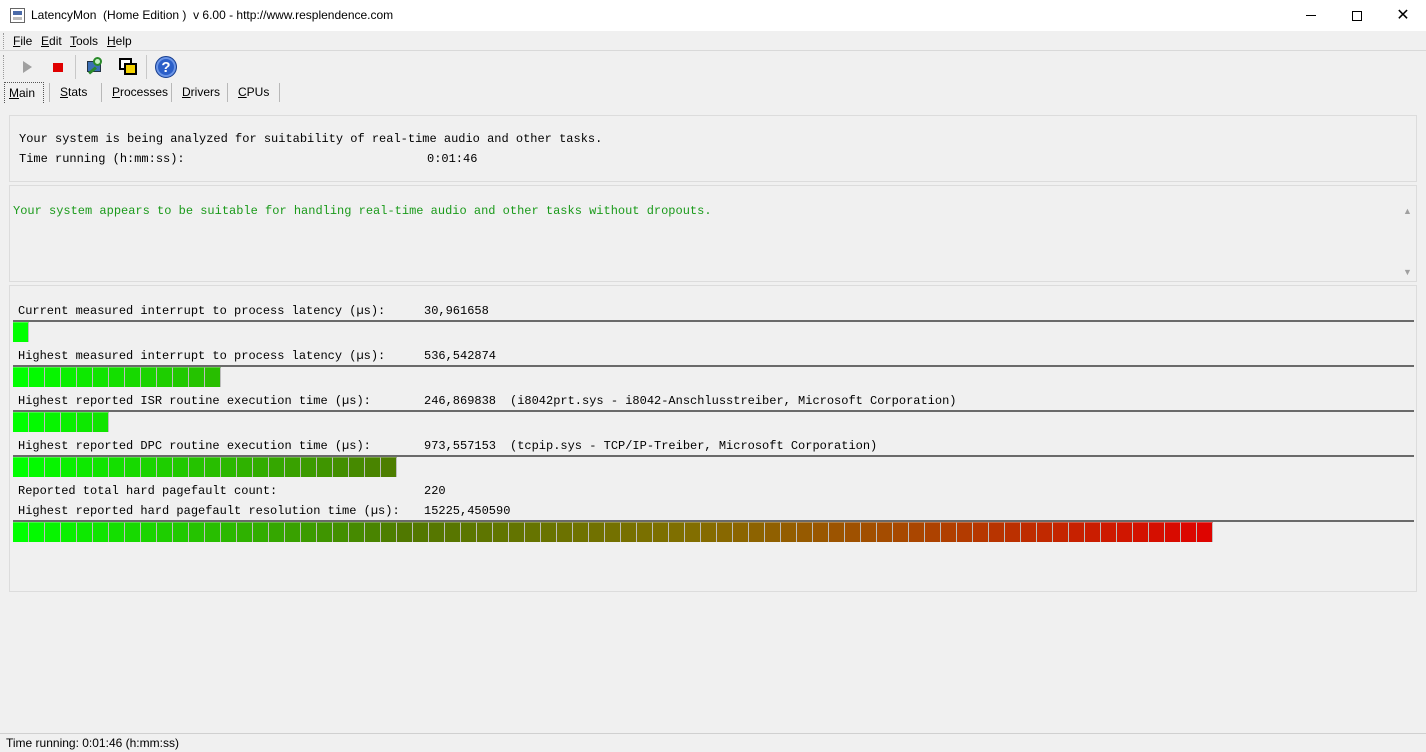 This screenshot has width=1426, height=752. Describe the element at coordinates (713, 331) in the screenshot. I see `current-latency-meter` at that location.